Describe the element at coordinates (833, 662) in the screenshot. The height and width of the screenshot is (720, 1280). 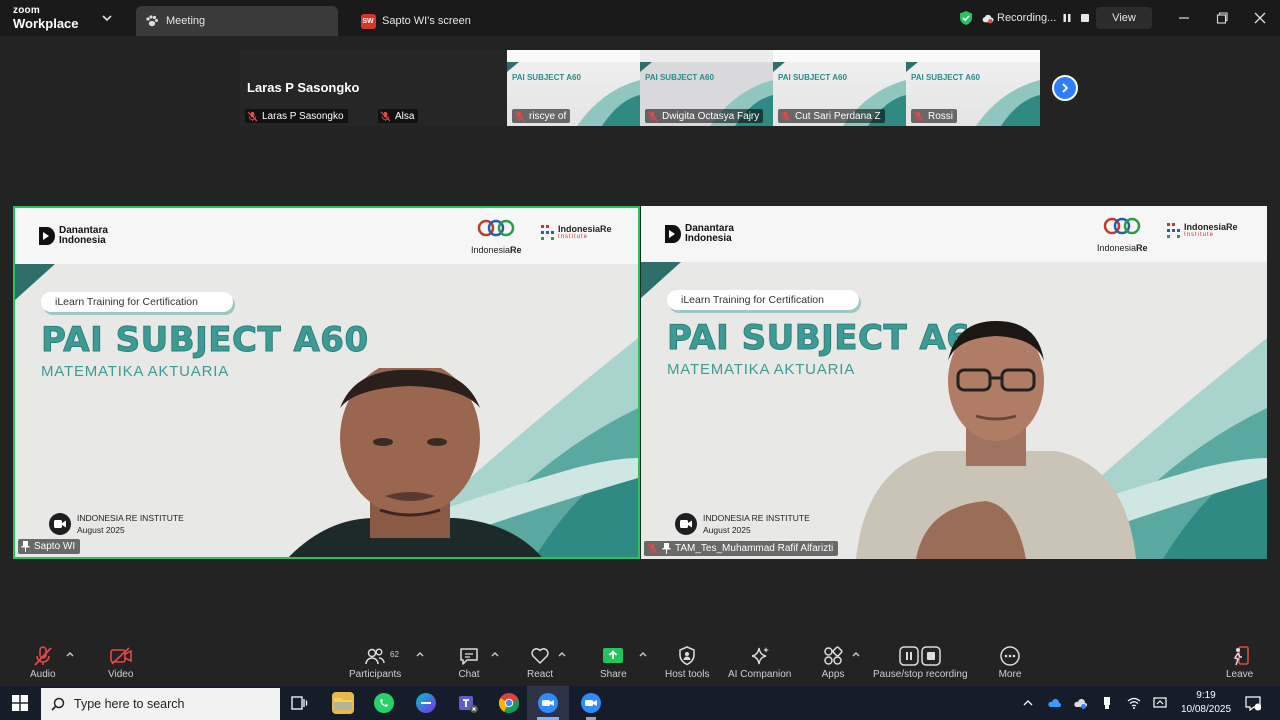
I see `apps-button: Apps` at that location.